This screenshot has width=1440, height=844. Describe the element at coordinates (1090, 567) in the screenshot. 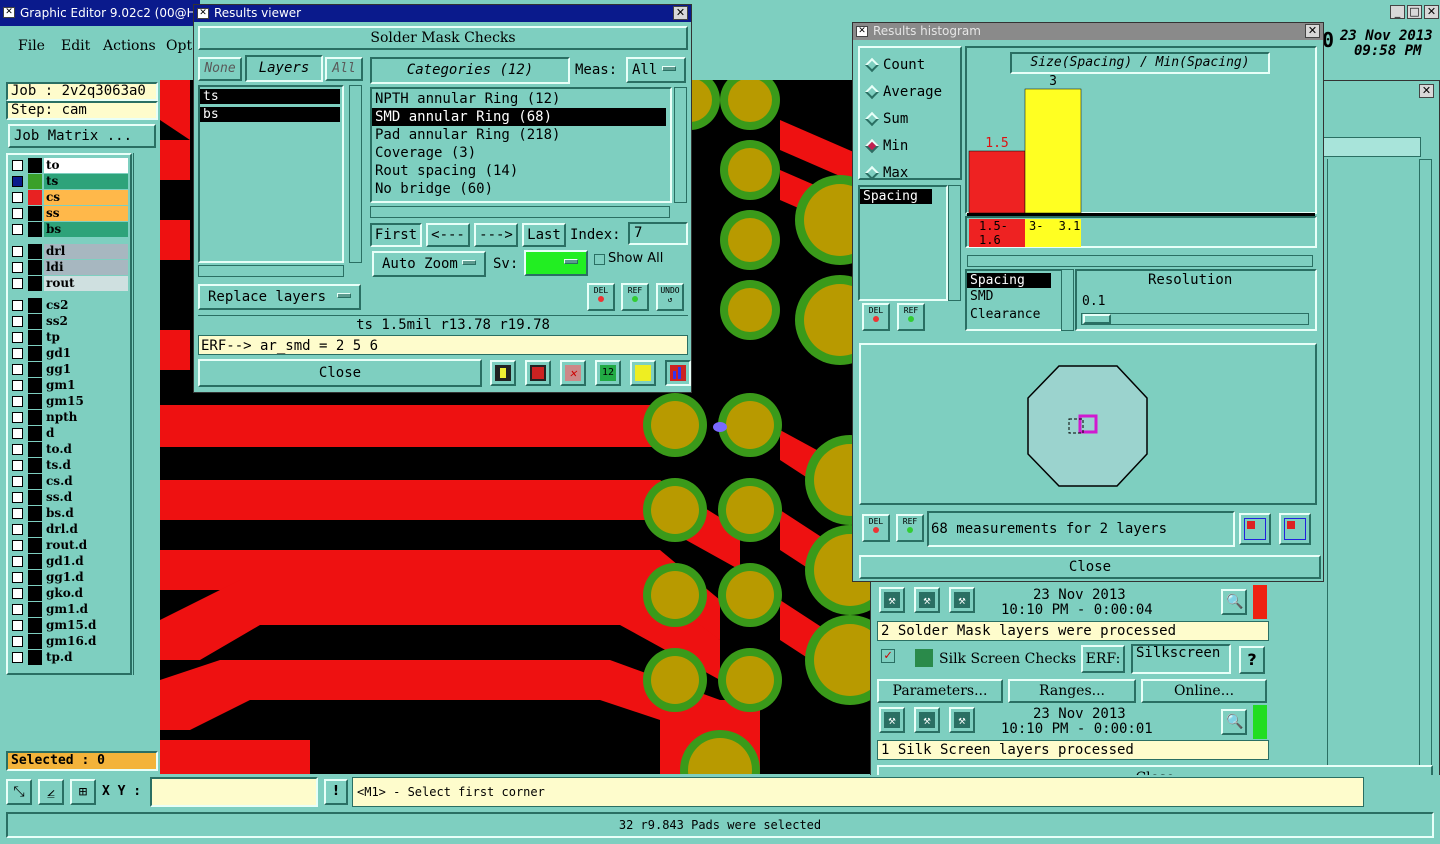

I see `histogram-close-button: Close` at that location.